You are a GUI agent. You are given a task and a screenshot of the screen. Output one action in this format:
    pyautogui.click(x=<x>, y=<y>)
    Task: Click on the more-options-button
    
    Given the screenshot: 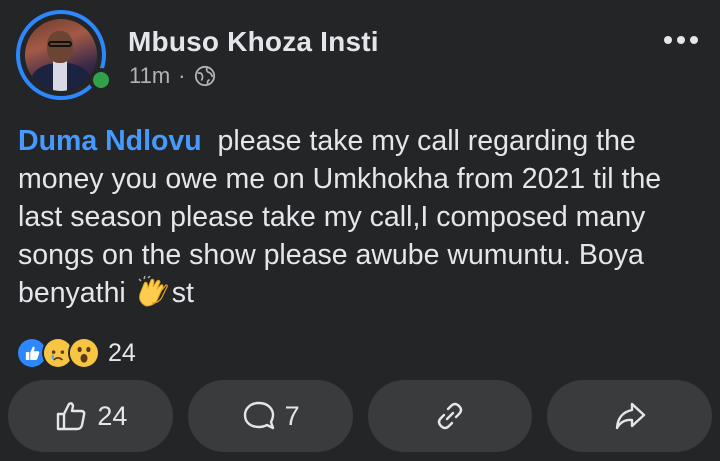 What is the action you would take?
    pyautogui.click(x=684, y=40)
    